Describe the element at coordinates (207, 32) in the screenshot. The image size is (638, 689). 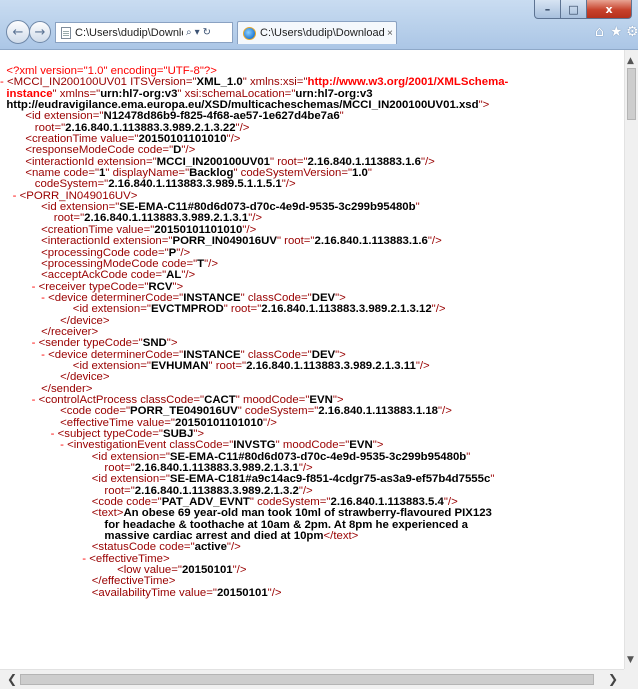
I see `refresh-icon: ↻` at that location.